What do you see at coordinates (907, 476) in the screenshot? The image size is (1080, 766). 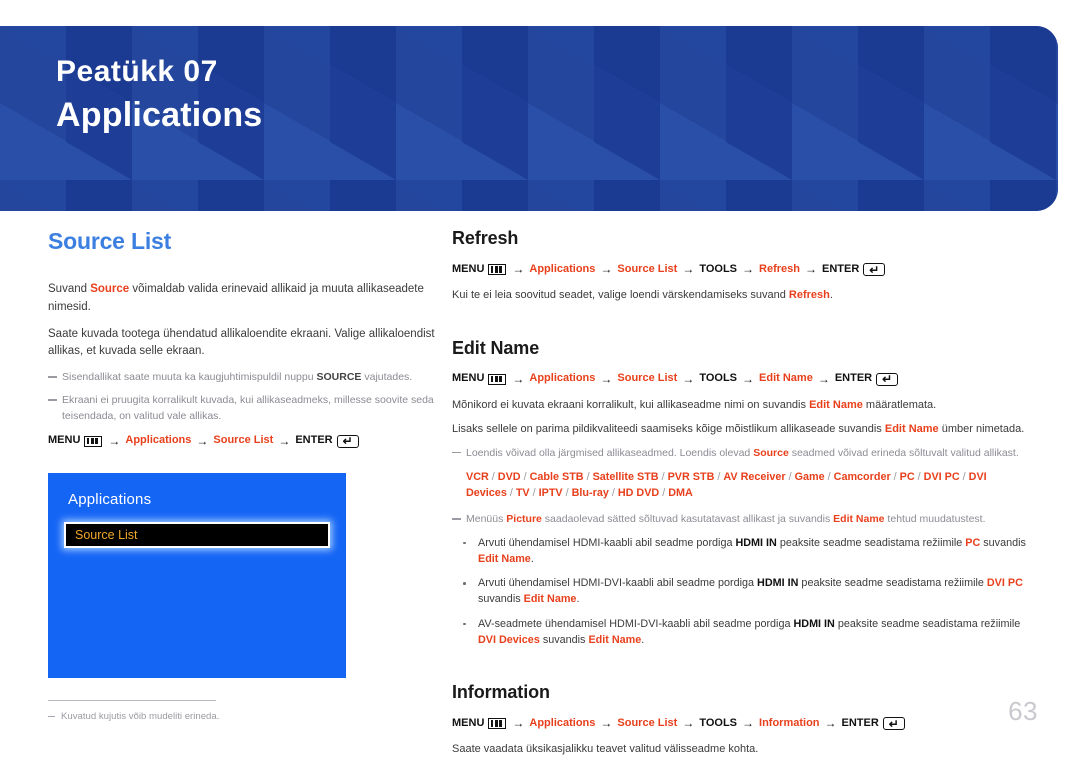 I see `device-name: PC` at bounding box center [907, 476].